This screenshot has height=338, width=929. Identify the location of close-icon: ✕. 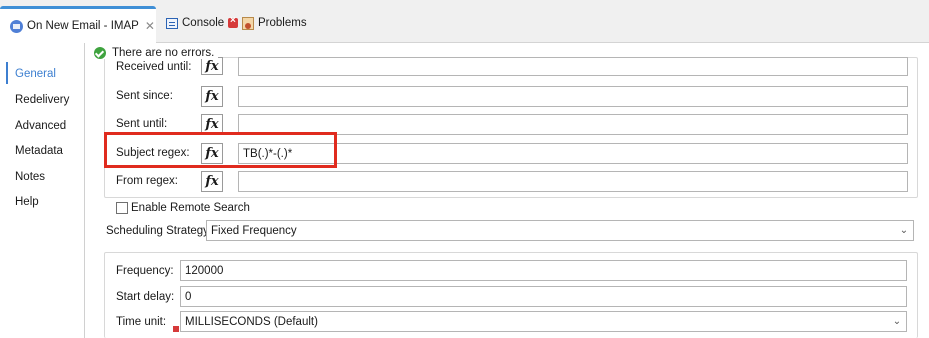
(150, 26).